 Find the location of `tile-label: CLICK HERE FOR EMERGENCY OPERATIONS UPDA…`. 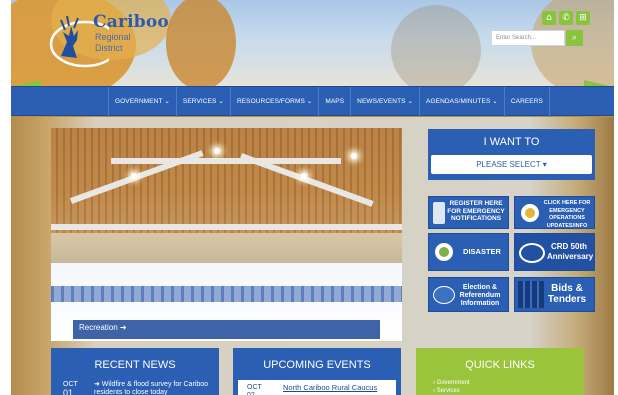

tile-label: CLICK HERE FOR EMERGENCY OPERATIONS UPDA… is located at coordinates (567, 214).